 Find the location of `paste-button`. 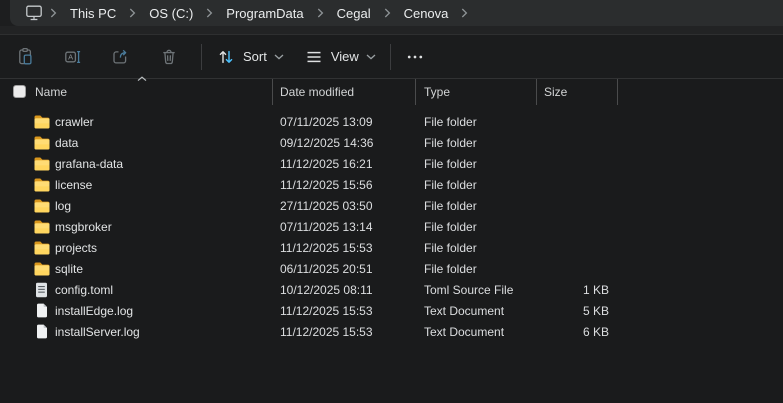

paste-button is located at coordinates (25, 57).